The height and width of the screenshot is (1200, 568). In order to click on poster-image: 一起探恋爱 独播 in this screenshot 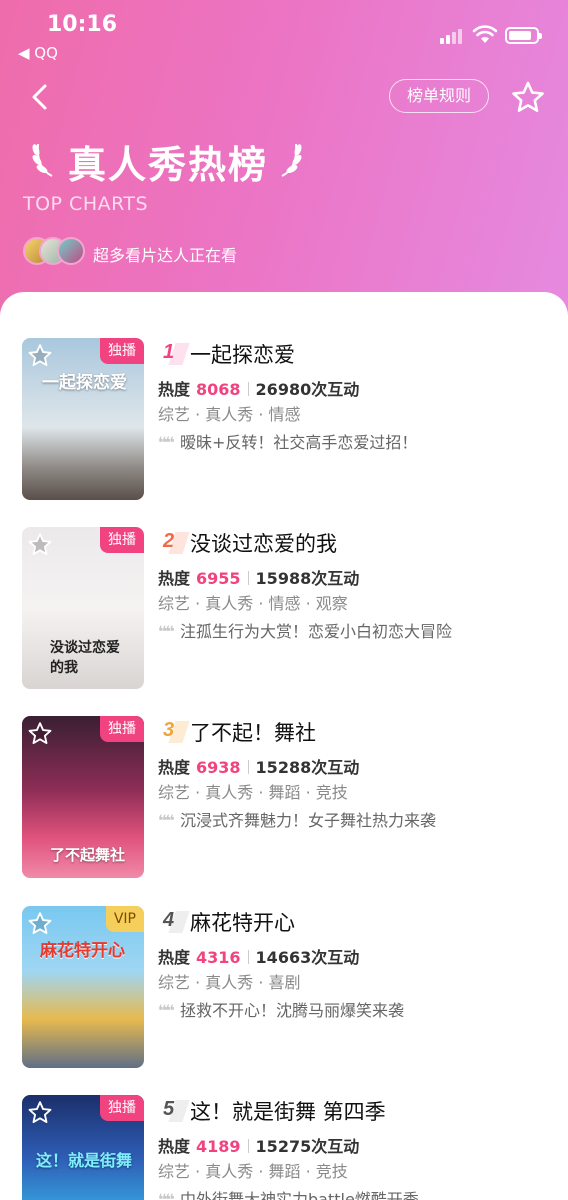, I will do `click(83, 419)`.